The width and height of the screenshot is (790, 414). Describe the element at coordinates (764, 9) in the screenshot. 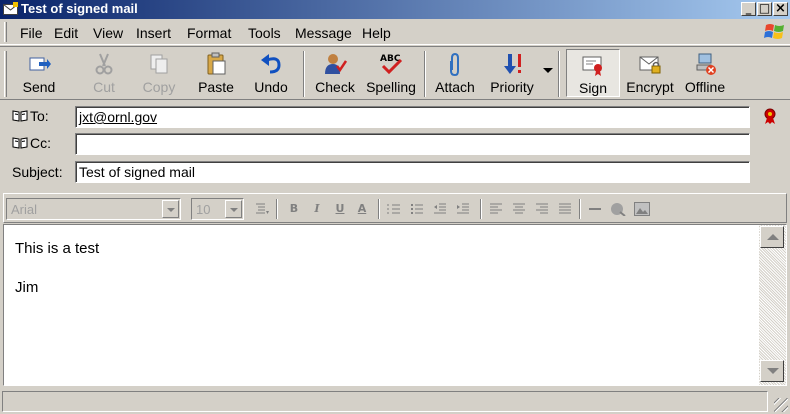

I see `maximize-button: □` at that location.